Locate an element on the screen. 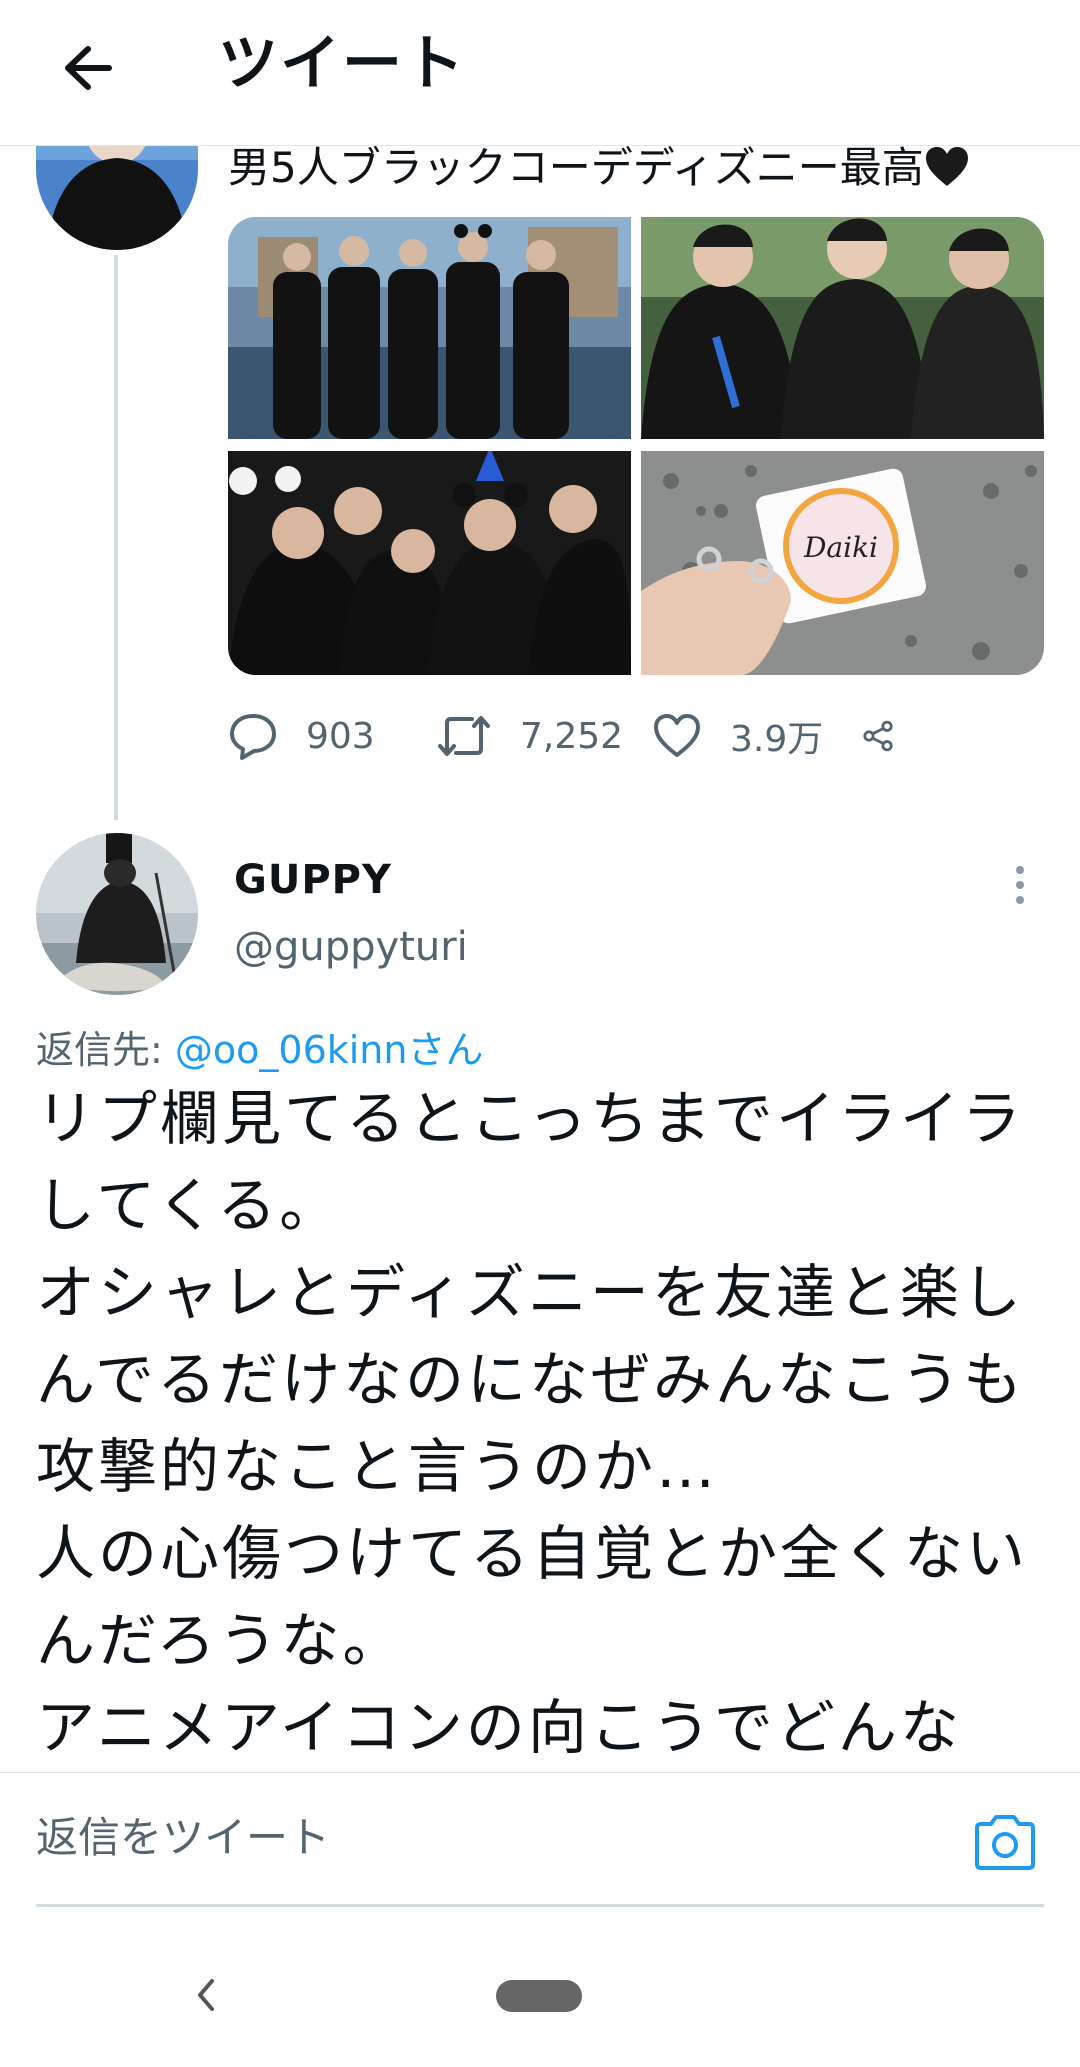  heart-outline-icon is located at coordinates (677, 735).